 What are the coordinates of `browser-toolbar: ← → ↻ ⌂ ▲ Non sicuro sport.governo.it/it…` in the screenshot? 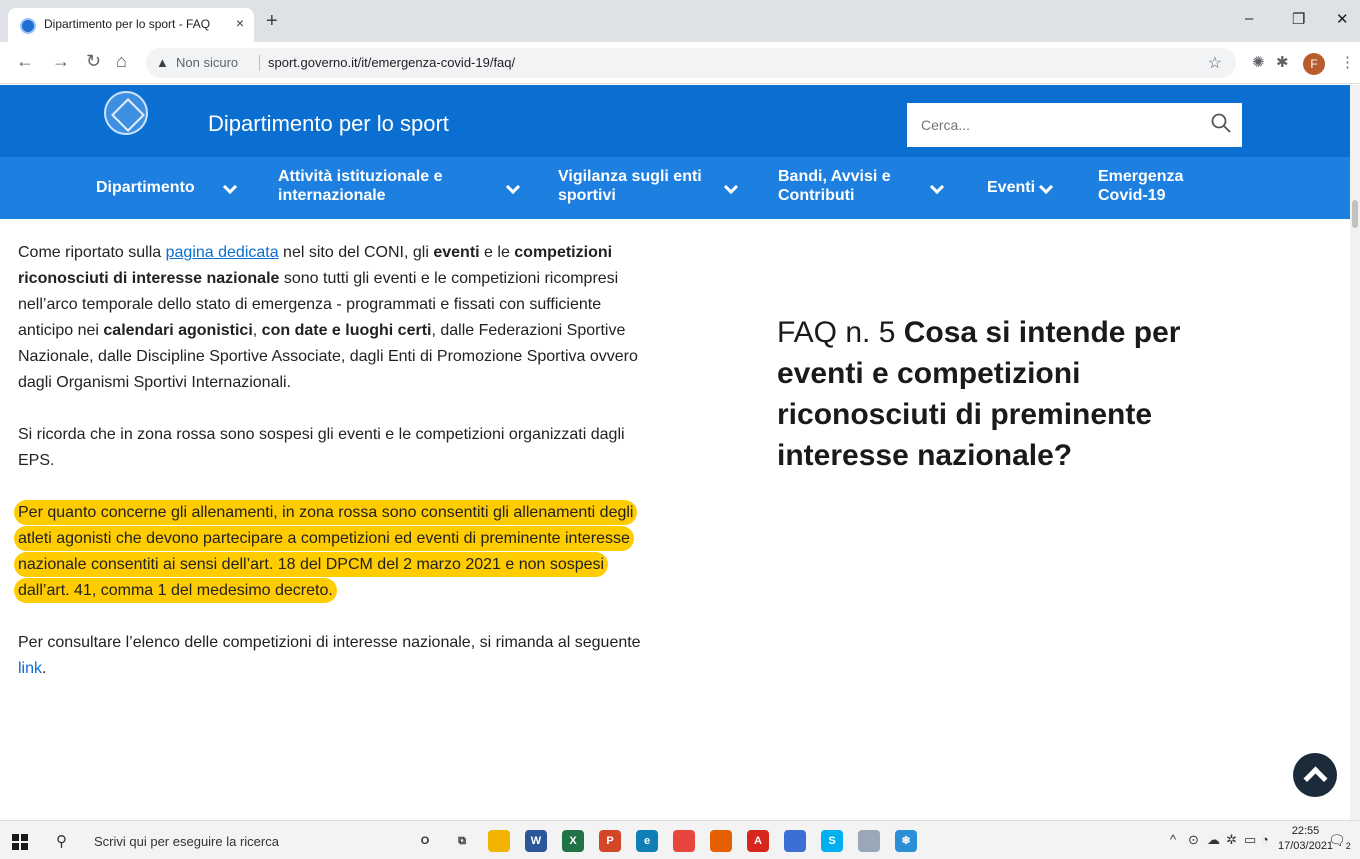 It's located at (680, 63).